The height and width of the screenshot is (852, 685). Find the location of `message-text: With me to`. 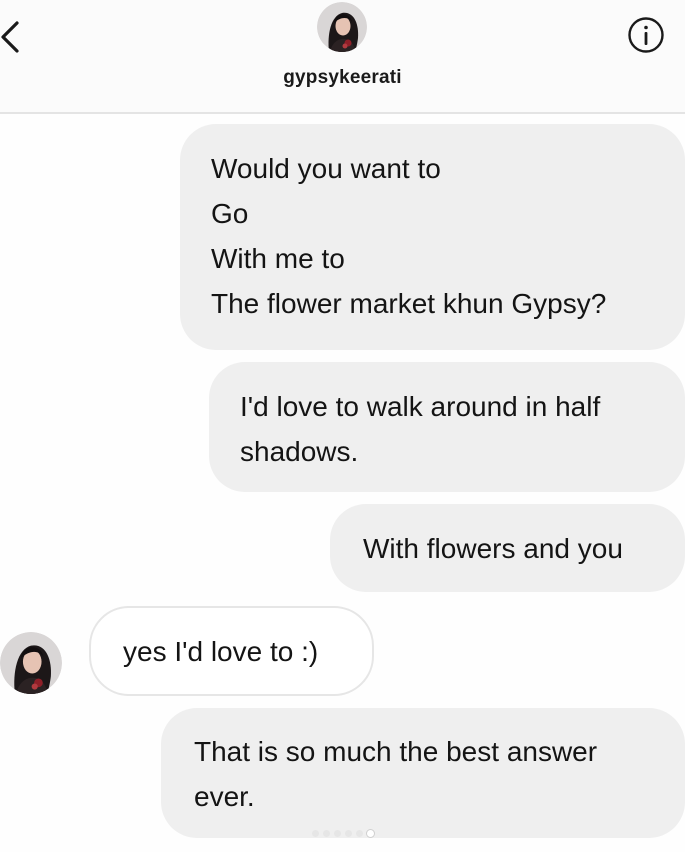

message-text: With me to is located at coordinates (278, 258).